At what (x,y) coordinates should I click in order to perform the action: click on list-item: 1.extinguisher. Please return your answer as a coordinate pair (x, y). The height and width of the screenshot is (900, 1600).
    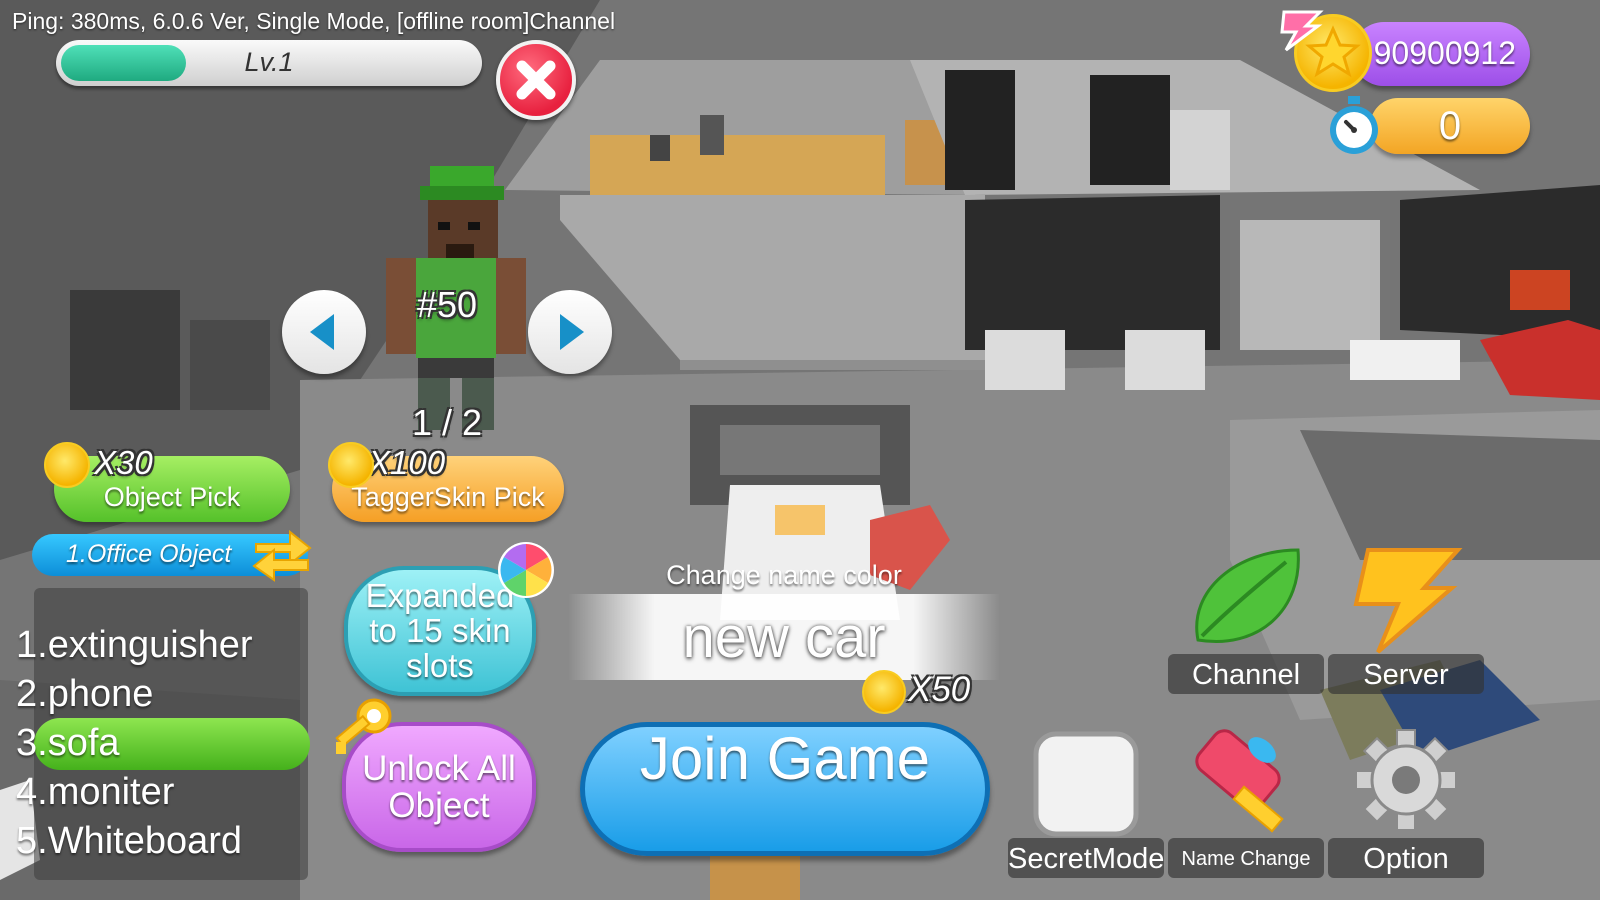
    Looking at the image, I should click on (134, 645).